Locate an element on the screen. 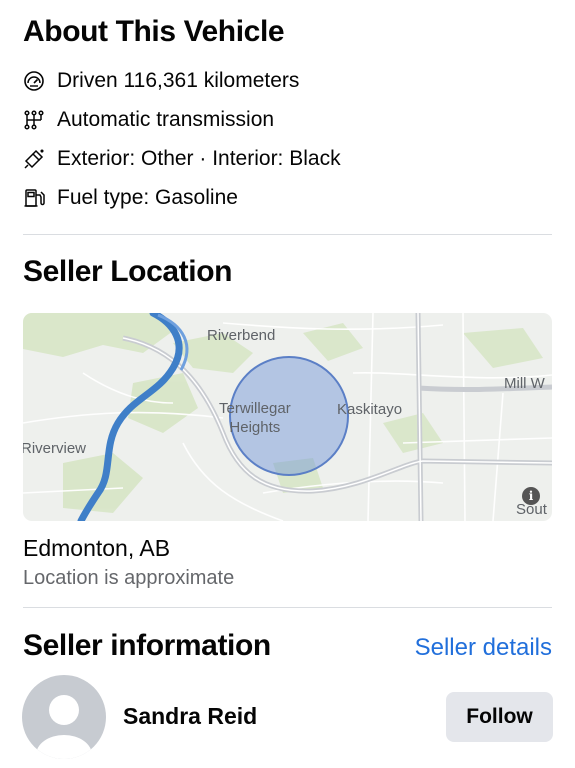  seller-information-title: Seller information is located at coordinates (147, 645).